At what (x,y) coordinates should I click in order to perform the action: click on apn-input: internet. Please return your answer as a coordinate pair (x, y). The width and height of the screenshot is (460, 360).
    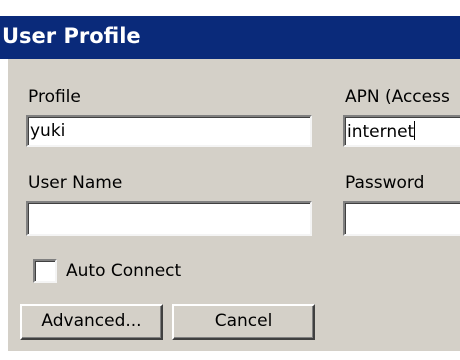
    Looking at the image, I should click on (401, 131).